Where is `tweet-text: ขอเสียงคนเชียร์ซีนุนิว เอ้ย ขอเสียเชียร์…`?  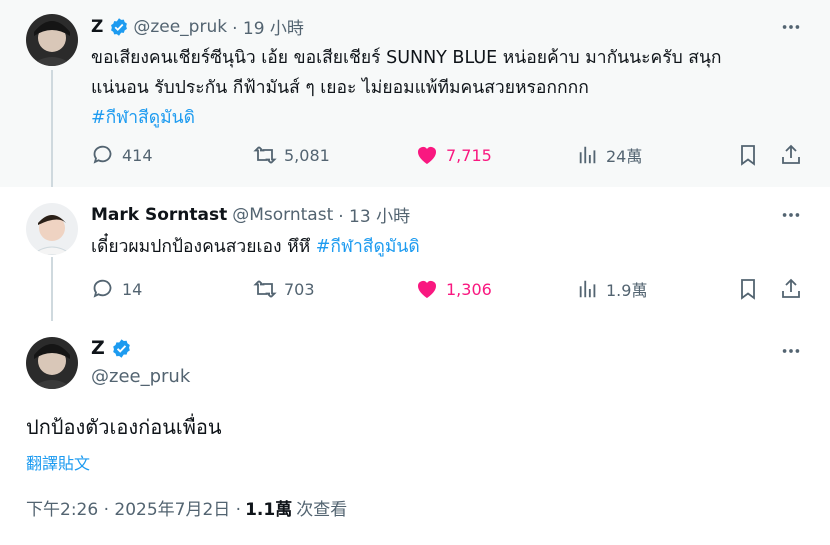 tweet-text: ขอเสียงคนเชียร์ซีนุนิว เอ้ย ขอเสียเชียร์… is located at coordinates (441, 88).